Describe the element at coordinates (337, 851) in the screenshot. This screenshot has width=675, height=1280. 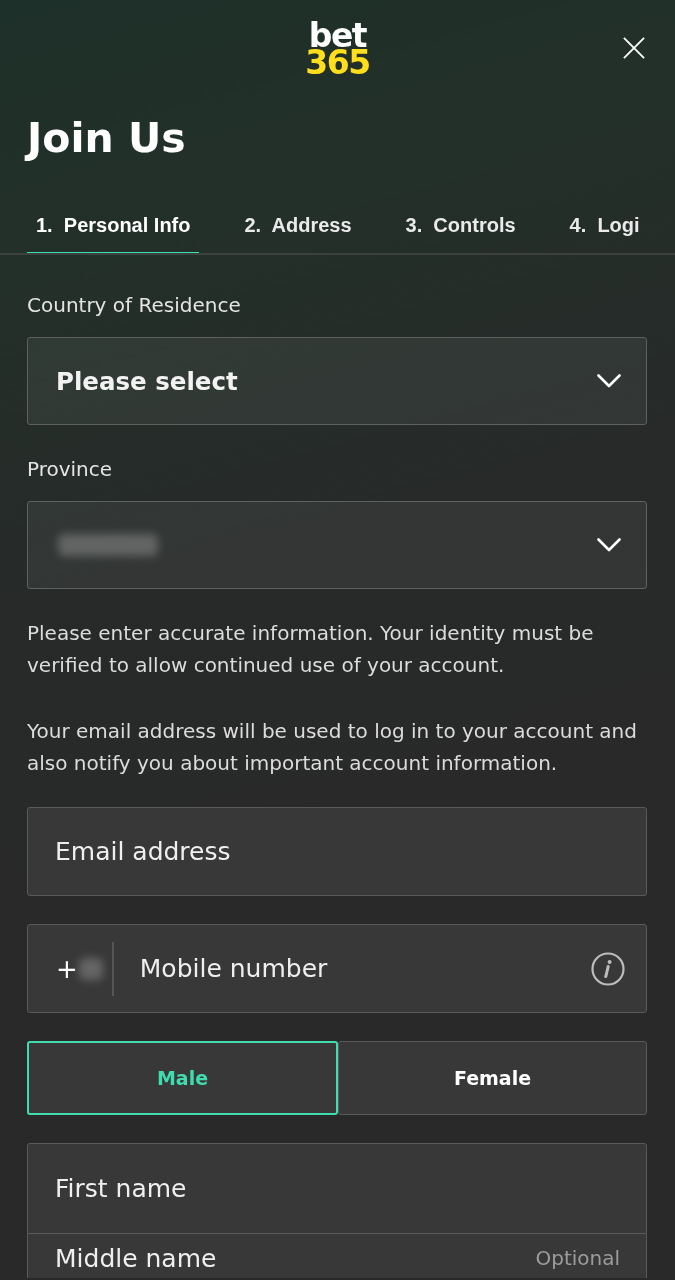
I see `email-input: Email address` at that location.